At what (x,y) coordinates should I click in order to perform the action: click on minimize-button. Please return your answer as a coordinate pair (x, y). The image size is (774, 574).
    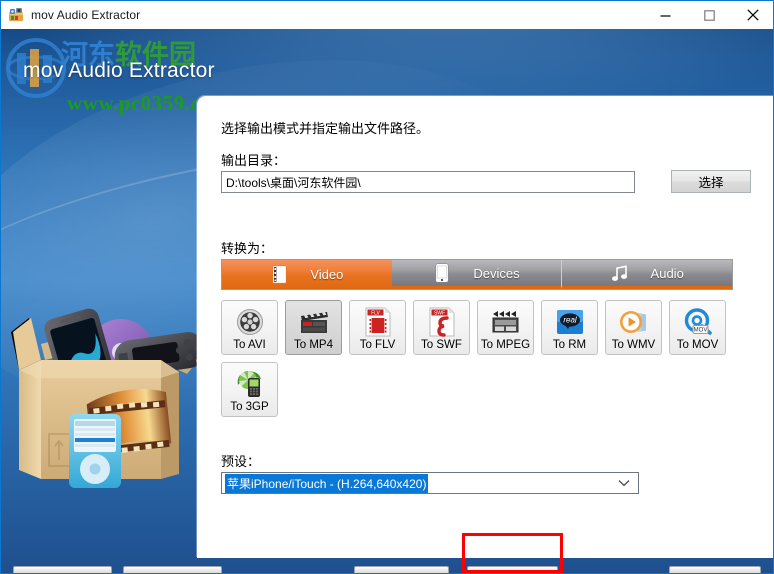
    Looking at the image, I should click on (665, 15).